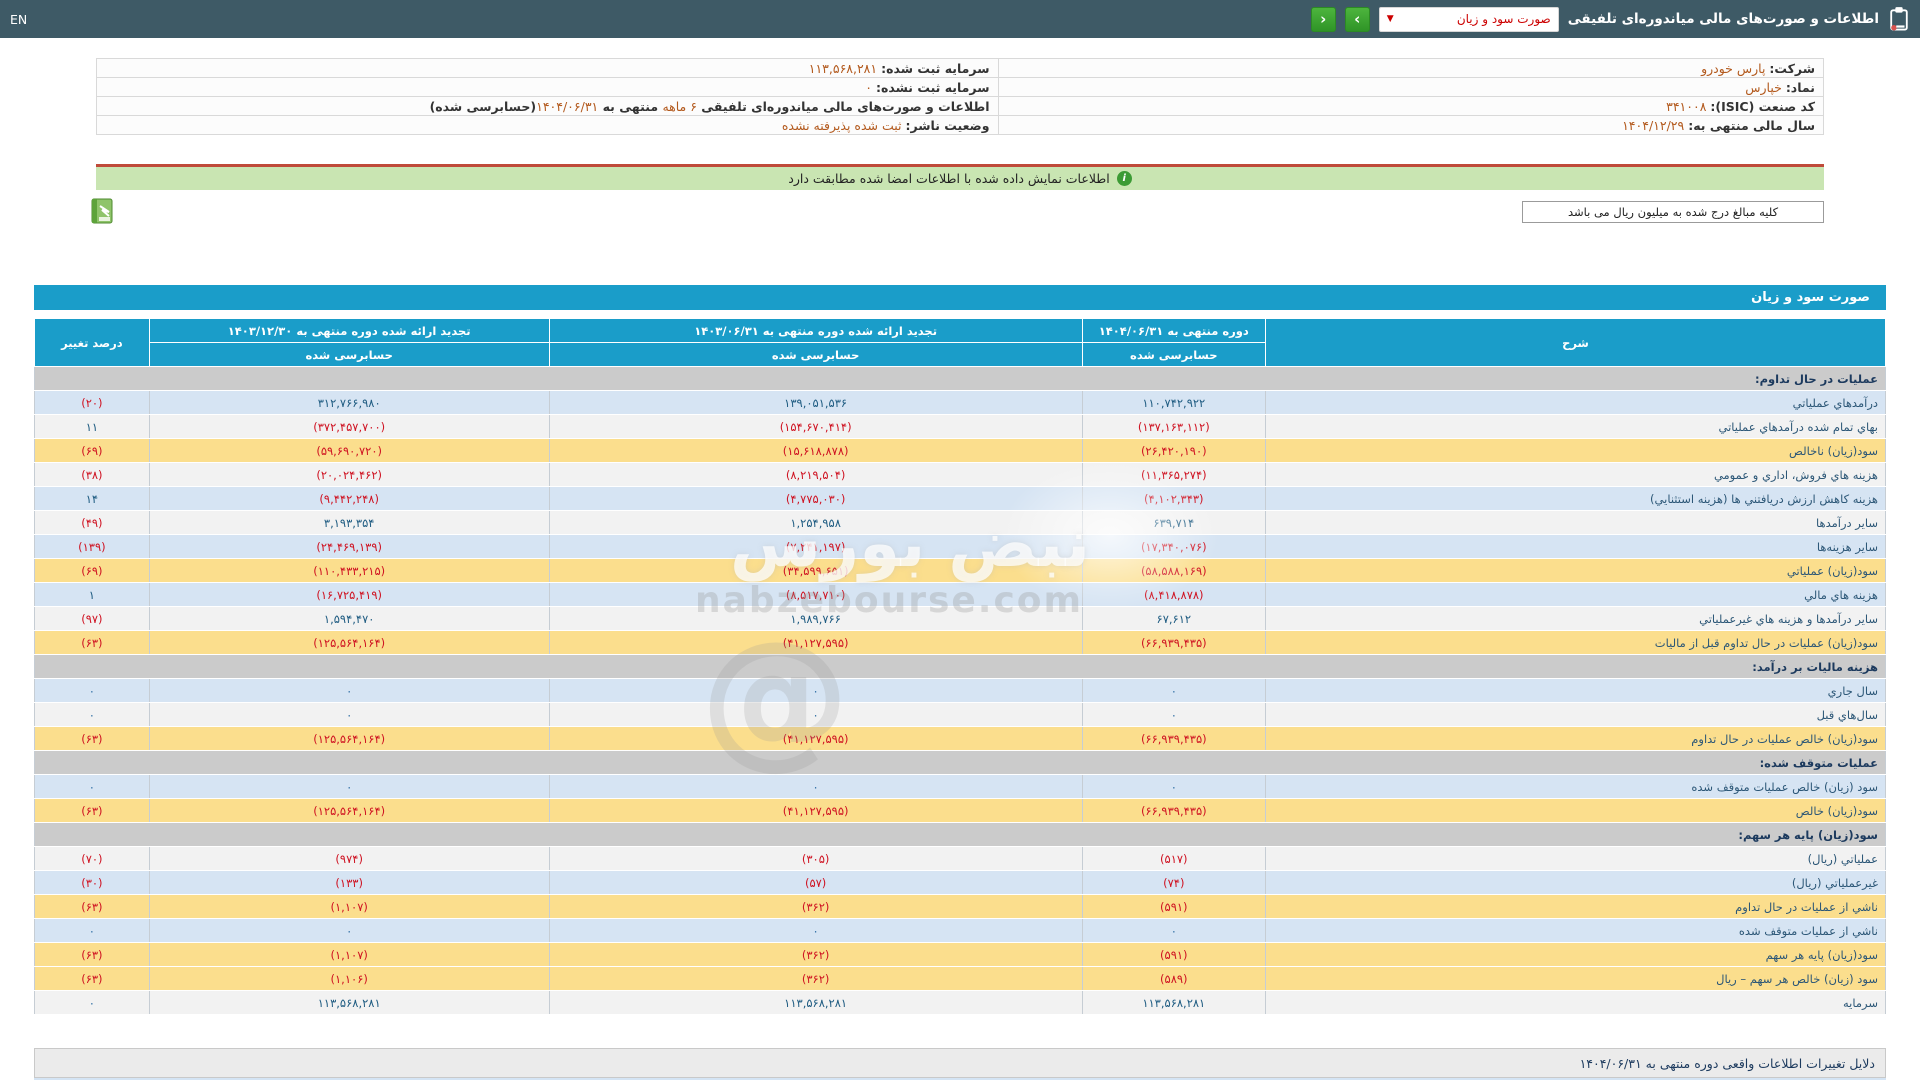 Image resolution: width=1920 pixels, height=1080 pixels. What do you see at coordinates (1173, 546) in the screenshot?
I see `cell-value-current: (۱۷,۳۴۰,۰۷۶)` at bounding box center [1173, 546].